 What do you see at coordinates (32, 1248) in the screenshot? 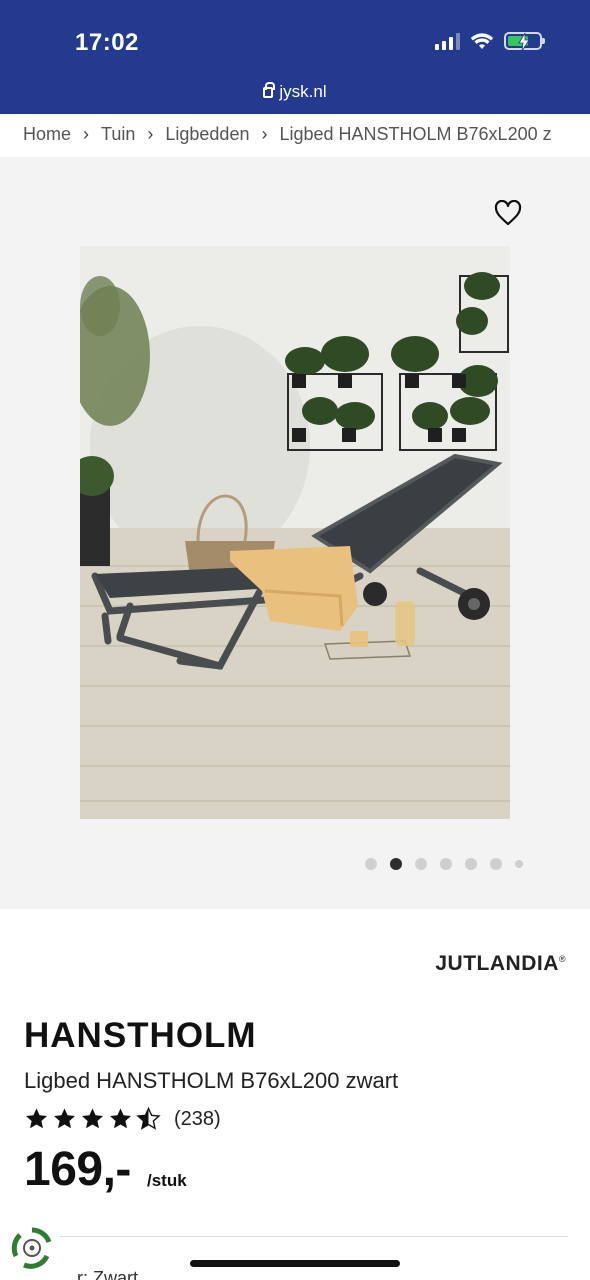
I see `eco-recycle-icon` at bounding box center [32, 1248].